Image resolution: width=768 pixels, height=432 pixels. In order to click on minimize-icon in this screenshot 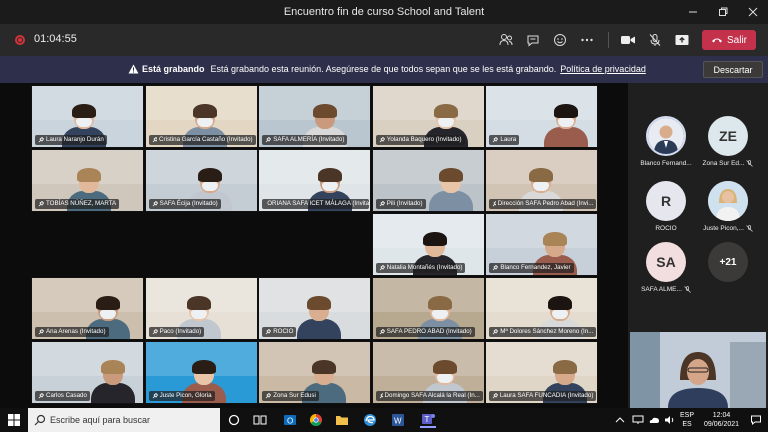, I will do `click(693, 12)`.